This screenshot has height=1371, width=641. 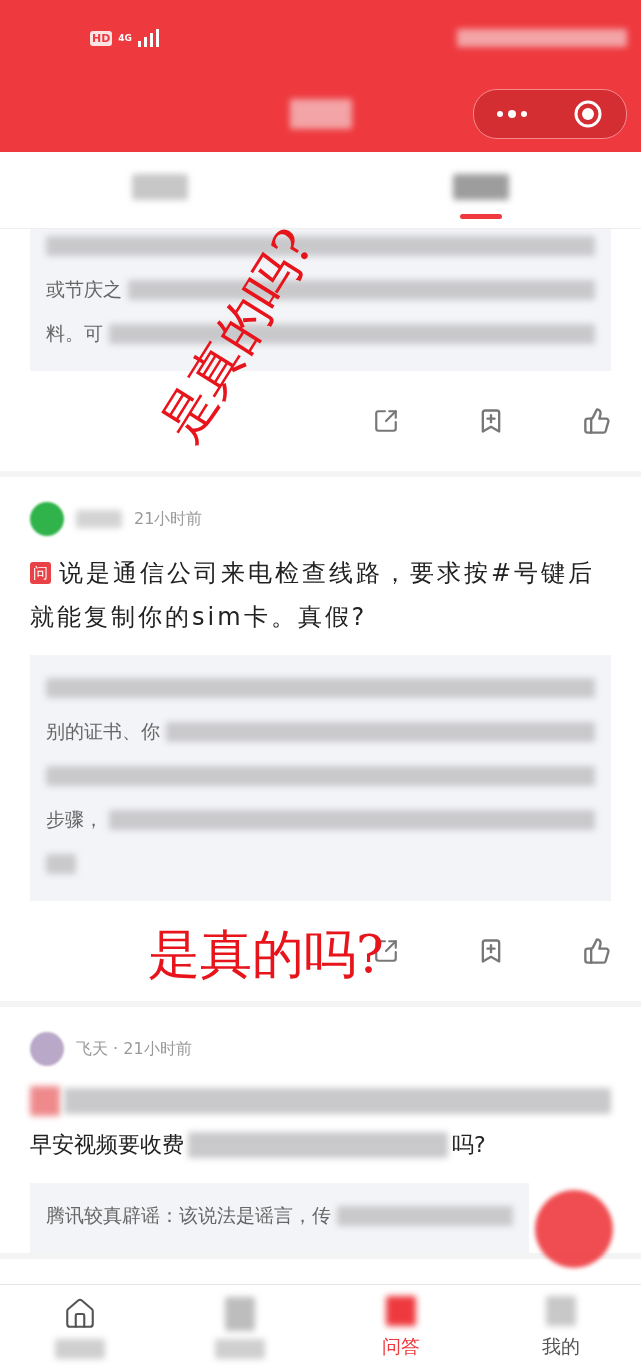 I want to click on target-icon, so click(x=588, y=114).